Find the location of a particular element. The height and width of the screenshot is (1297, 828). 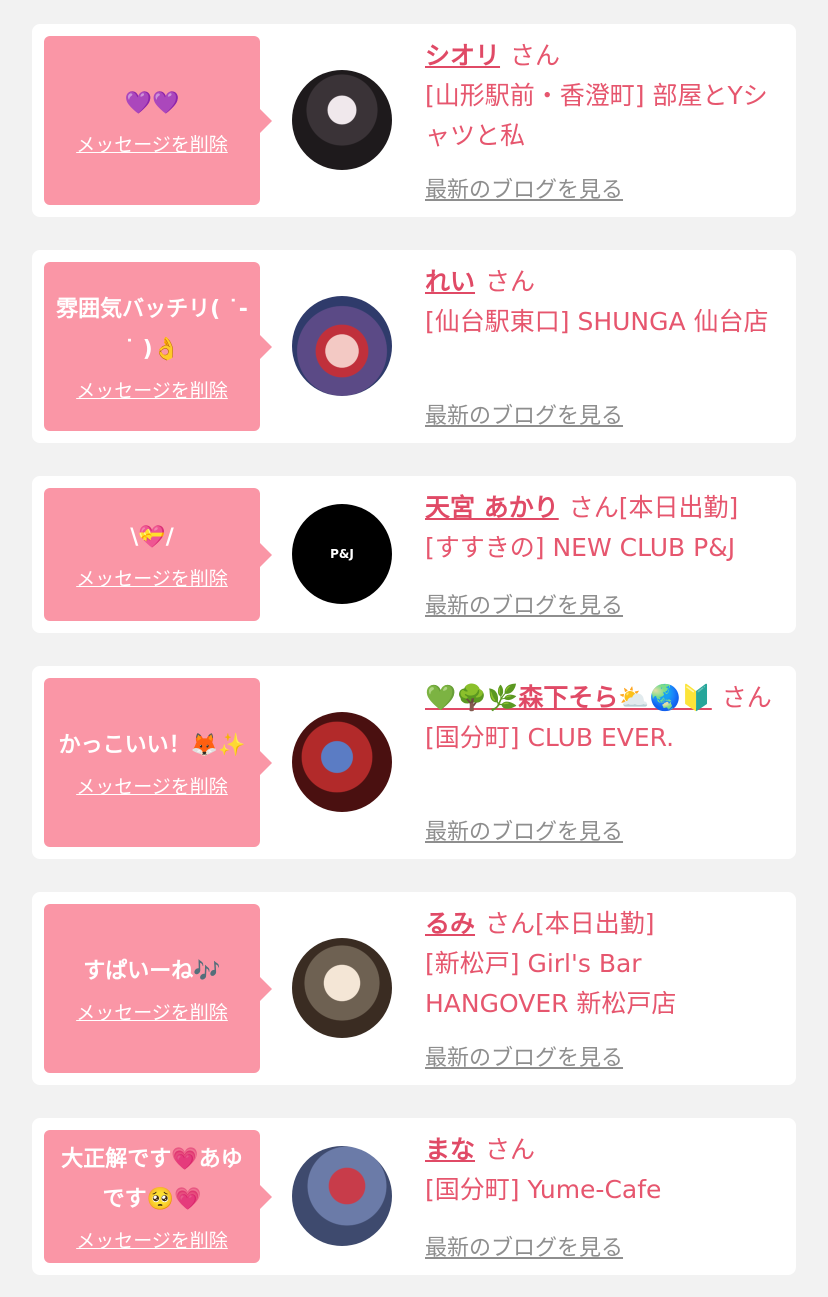

sender-name-link: シオリ is located at coordinates (462, 55).